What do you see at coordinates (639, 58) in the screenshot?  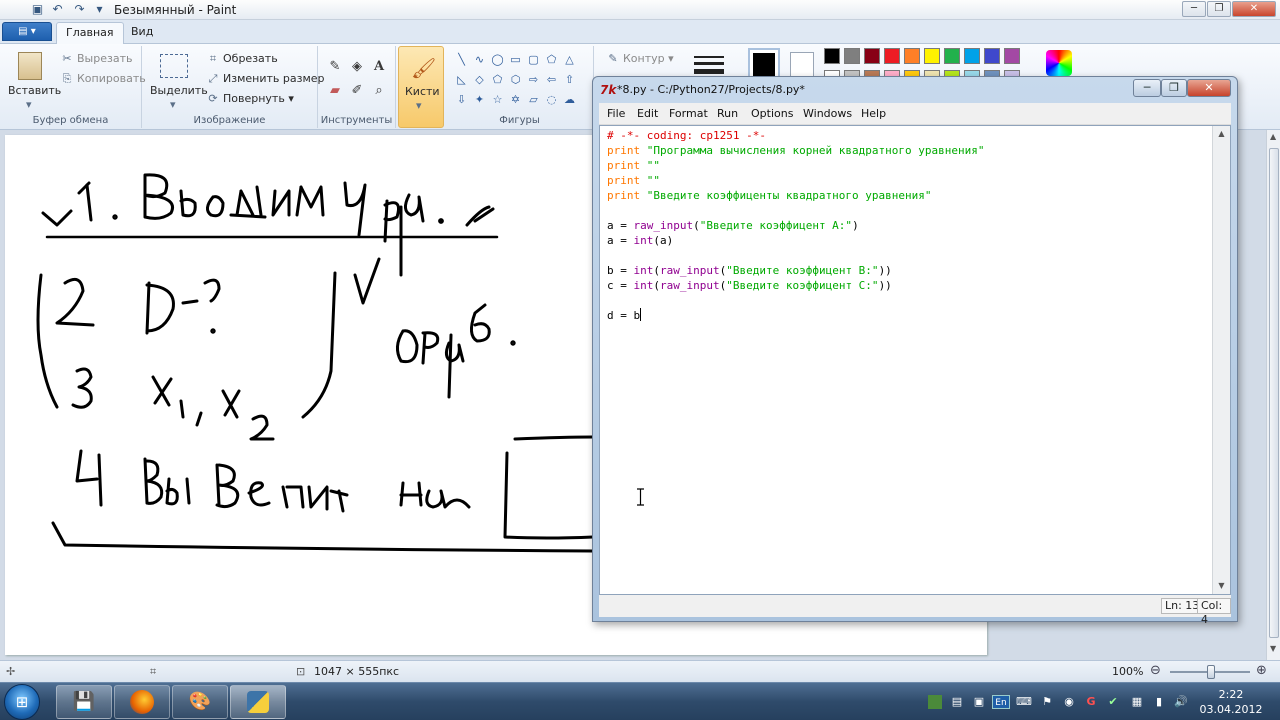 I see `outline-button: ✎ Контур ▾` at bounding box center [639, 58].